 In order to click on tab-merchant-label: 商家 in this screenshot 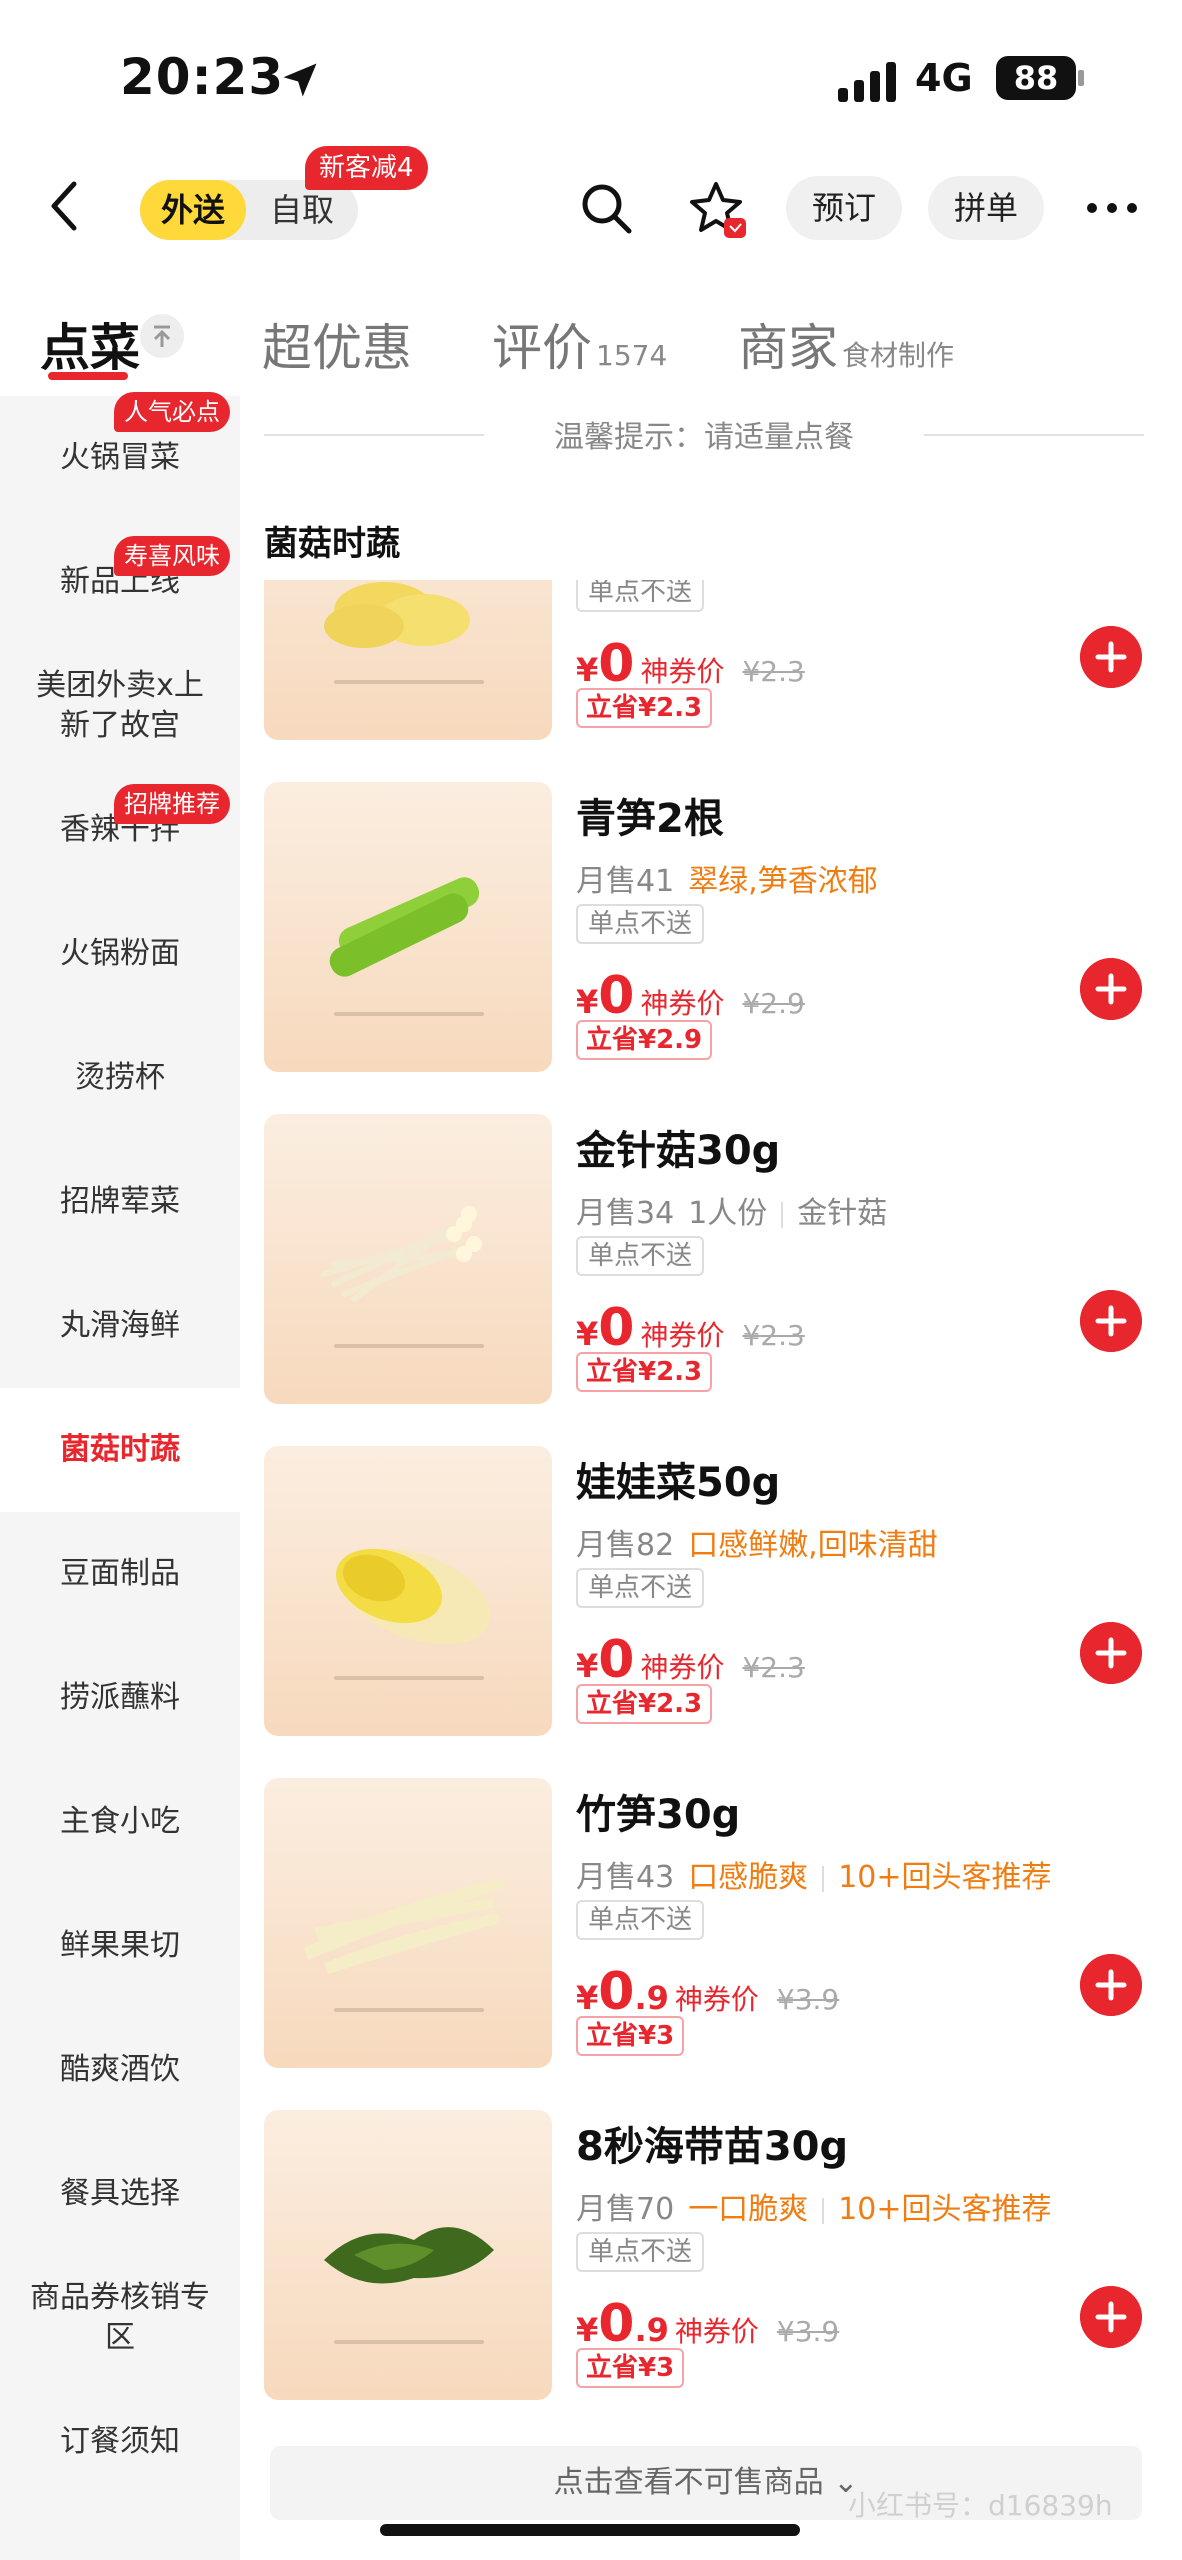, I will do `click(788, 348)`.